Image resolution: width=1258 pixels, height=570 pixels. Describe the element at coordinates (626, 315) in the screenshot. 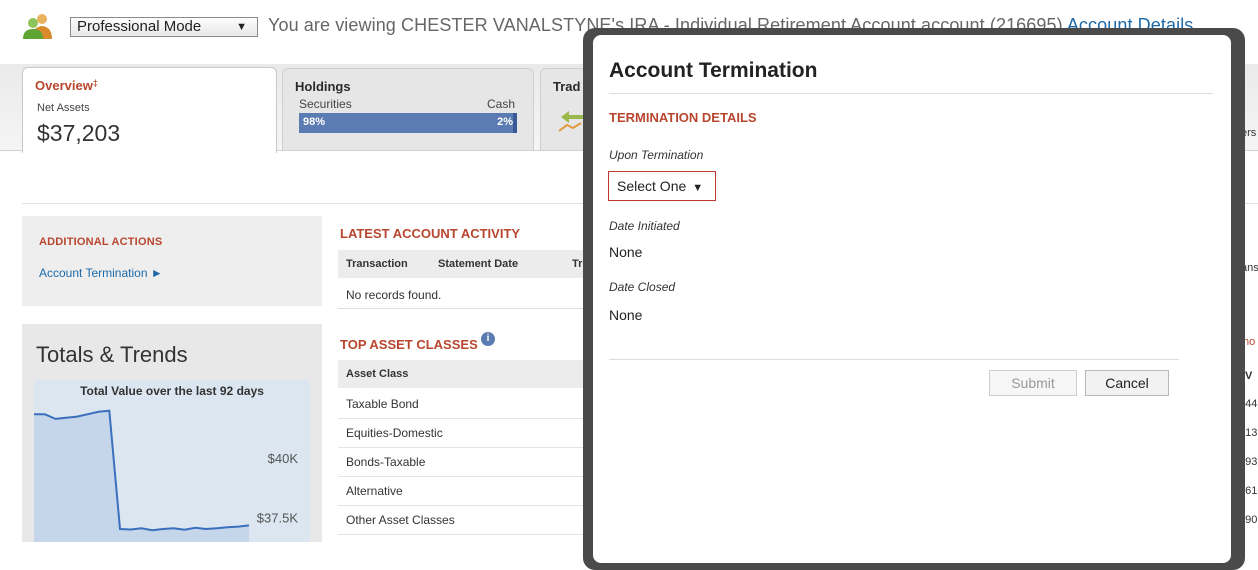

I see `date-closed-value: None` at that location.